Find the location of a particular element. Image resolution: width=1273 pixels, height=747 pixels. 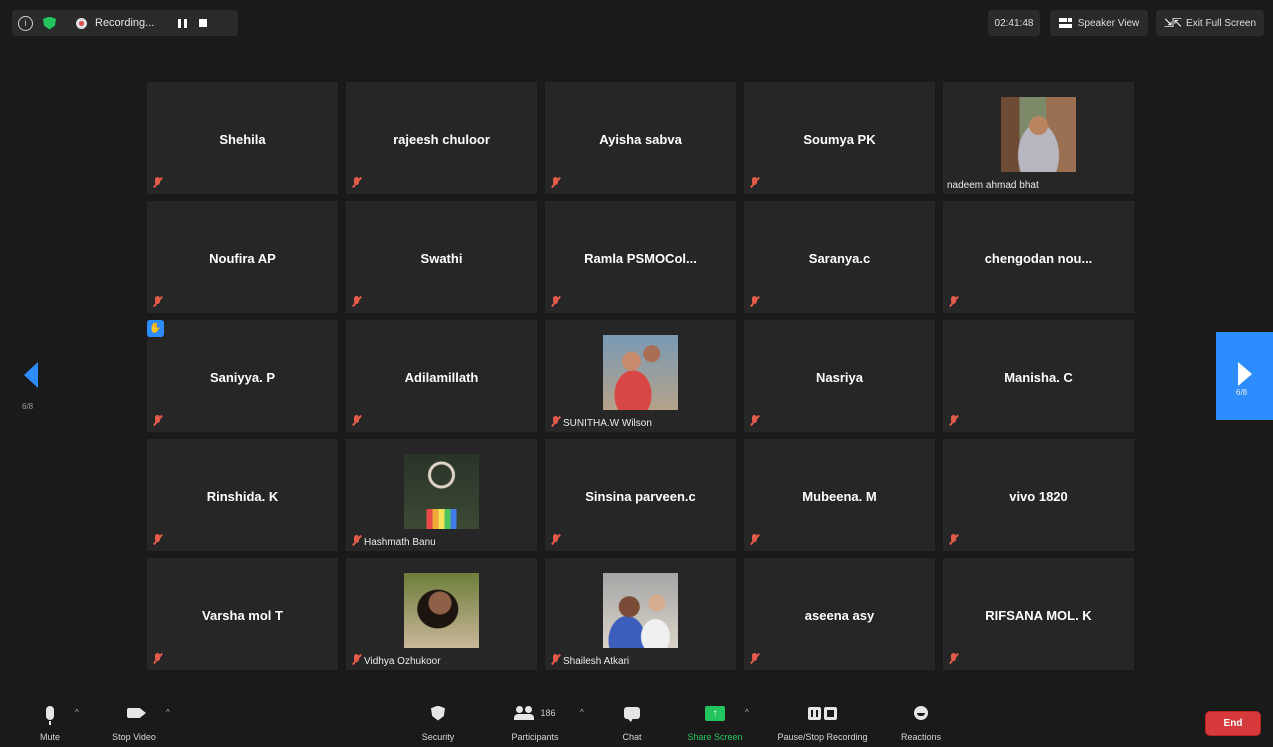

pause-recording-icon is located at coordinates (183, 23).